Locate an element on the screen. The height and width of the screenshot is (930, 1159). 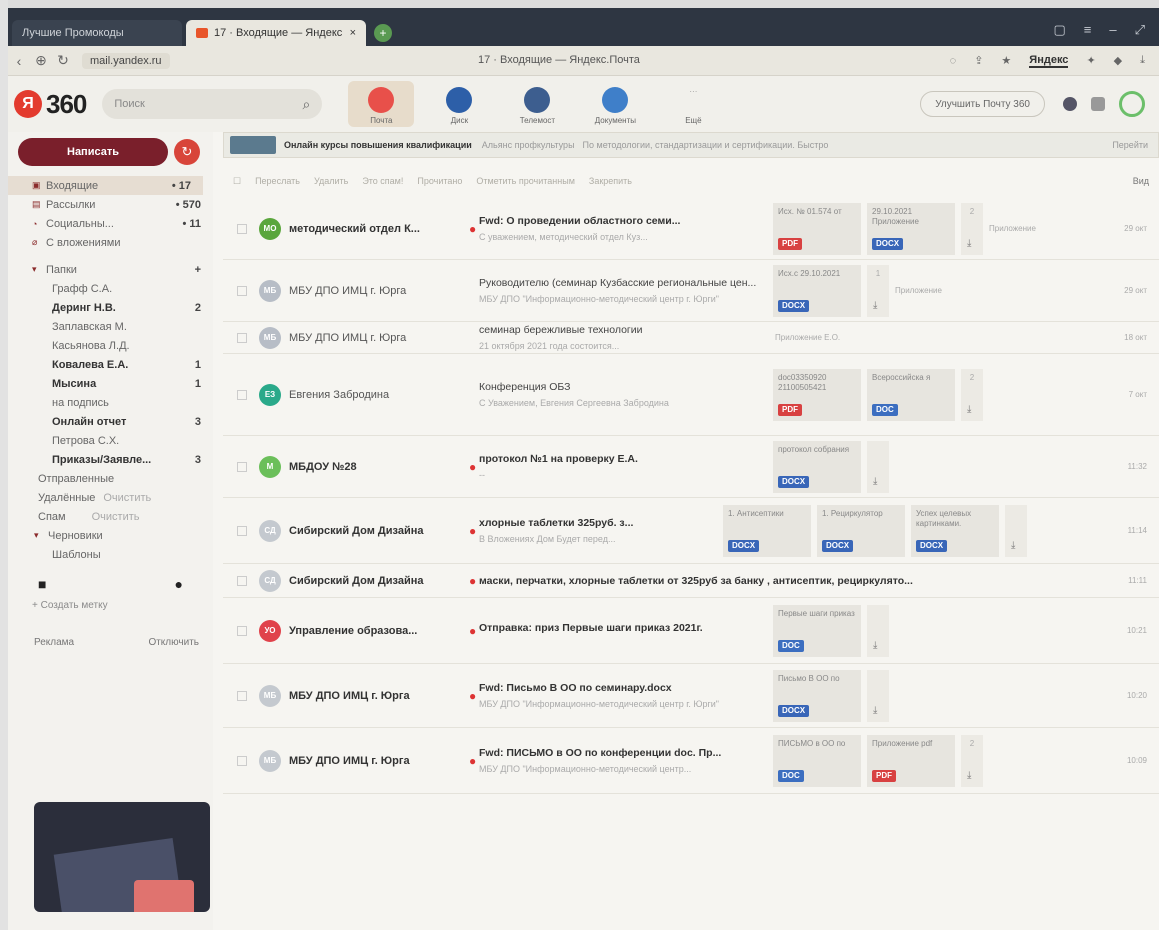
protect-icon: ◌ is located at coordinates (953, 61).